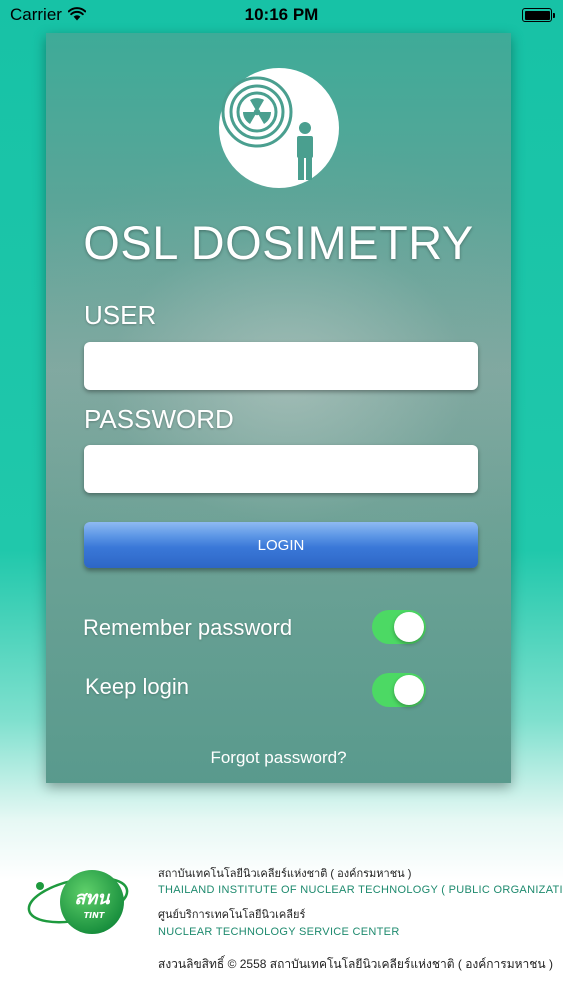  I want to click on center-name-thai: ศูนย์บริการเทคโนโลยีนิวเคลียร์, so click(232, 915).